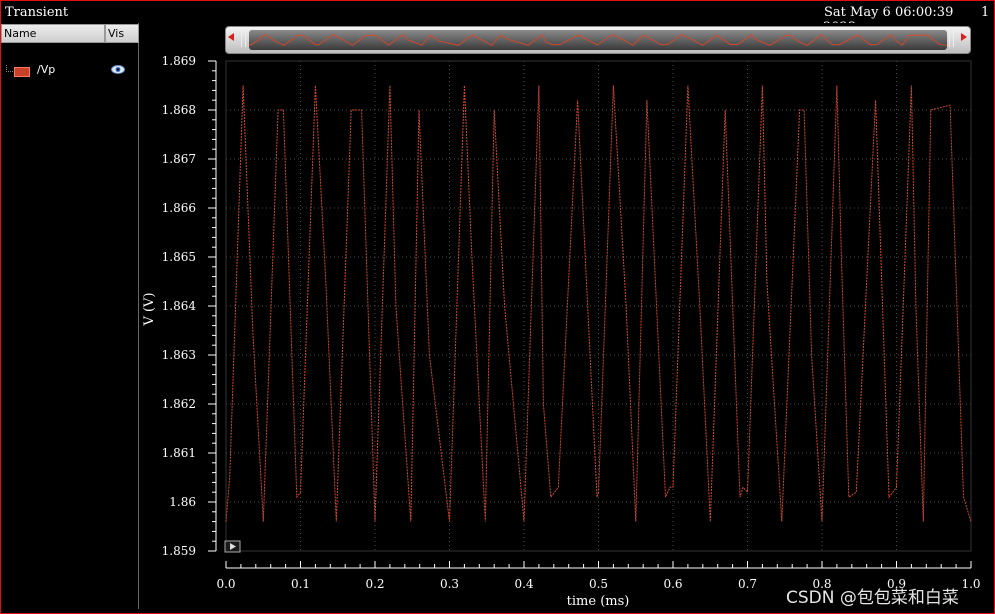 The height and width of the screenshot is (614, 995). I want to click on scroll-right-arrow-icon, so click(964, 37).